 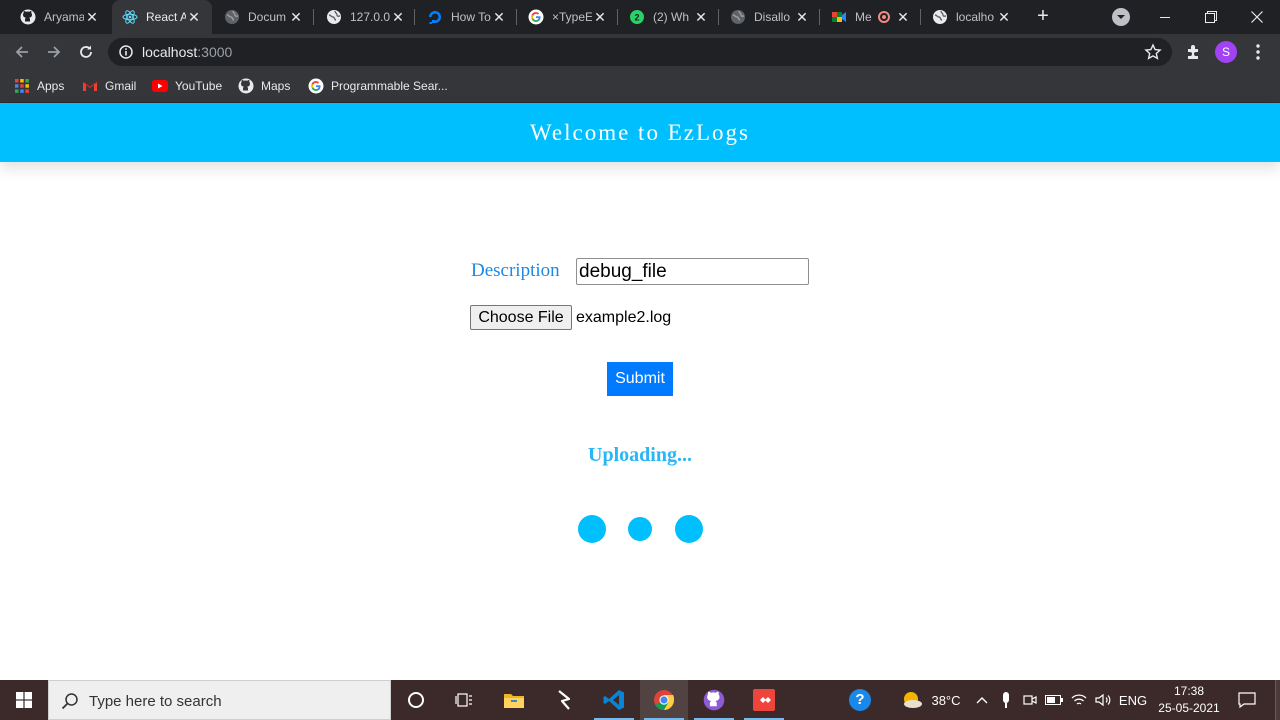 What do you see at coordinates (515, 270) in the screenshot?
I see `description-label: Description` at bounding box center [515, 270].